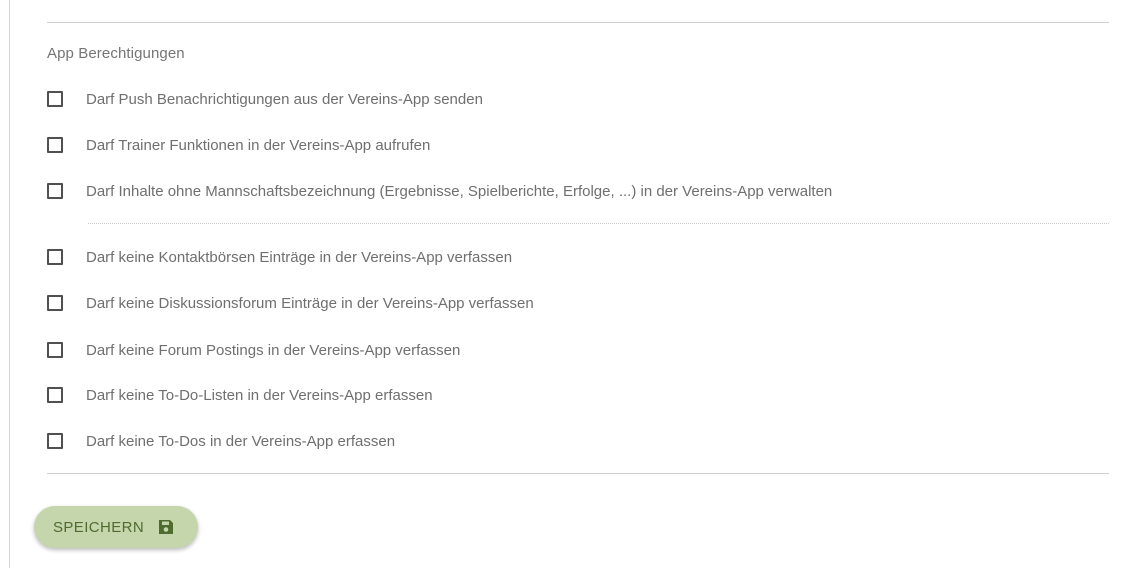 Image resolution: width=1141 pixels, height=568 pixels. Describe the element at coordinates (116, 53) in the screenshot. I see `section-title: App Berechtigungen` at that location.